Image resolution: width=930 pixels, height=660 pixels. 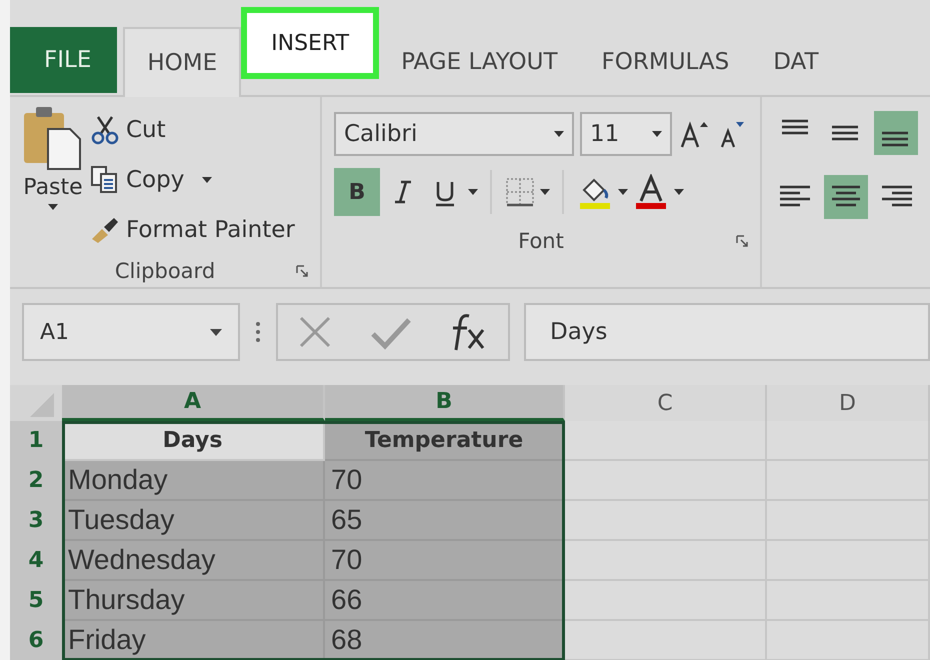 I want to click on table-cell: Temperature, so click(x=445, y=441).